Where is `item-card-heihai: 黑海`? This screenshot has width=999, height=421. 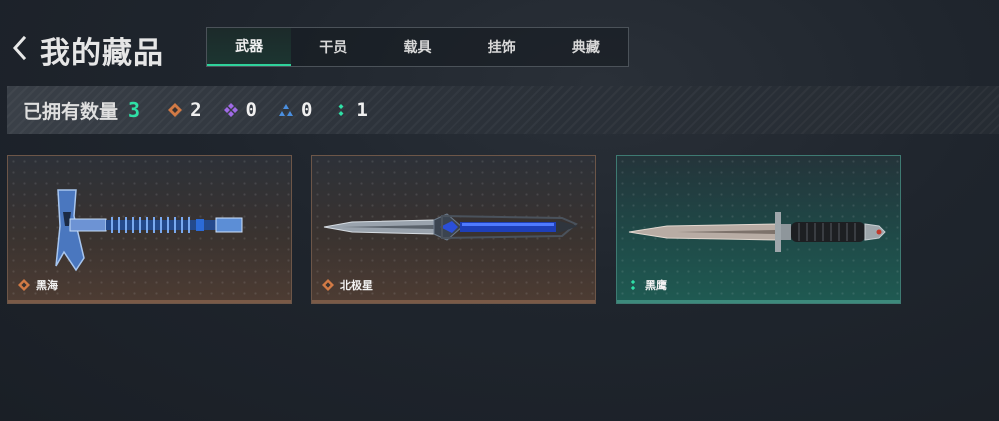
item-card-heihai: 黑海 is located at coordinates (149, 229).